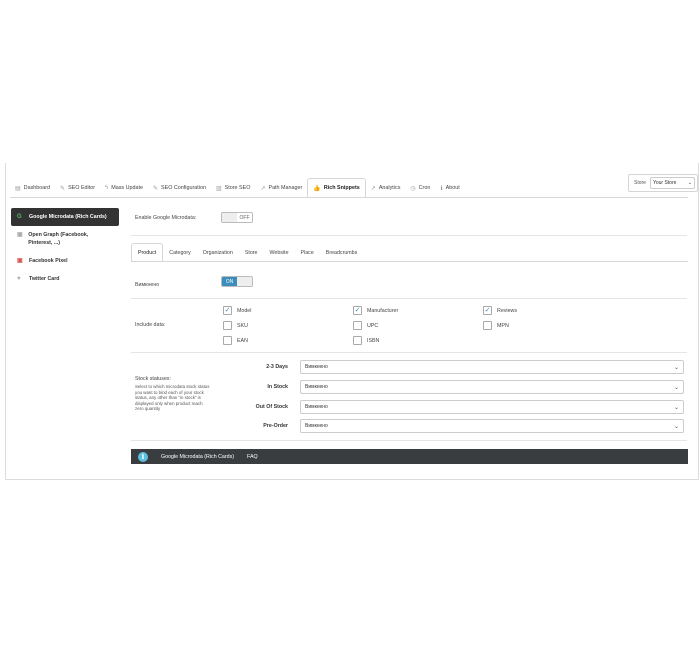 The width and height of the screenshot is (700, 650). Describe the element at coordinates (492, 387) in the screenshot. I see `stock-select-in-stock: Вимкнено ⌄` at that location.